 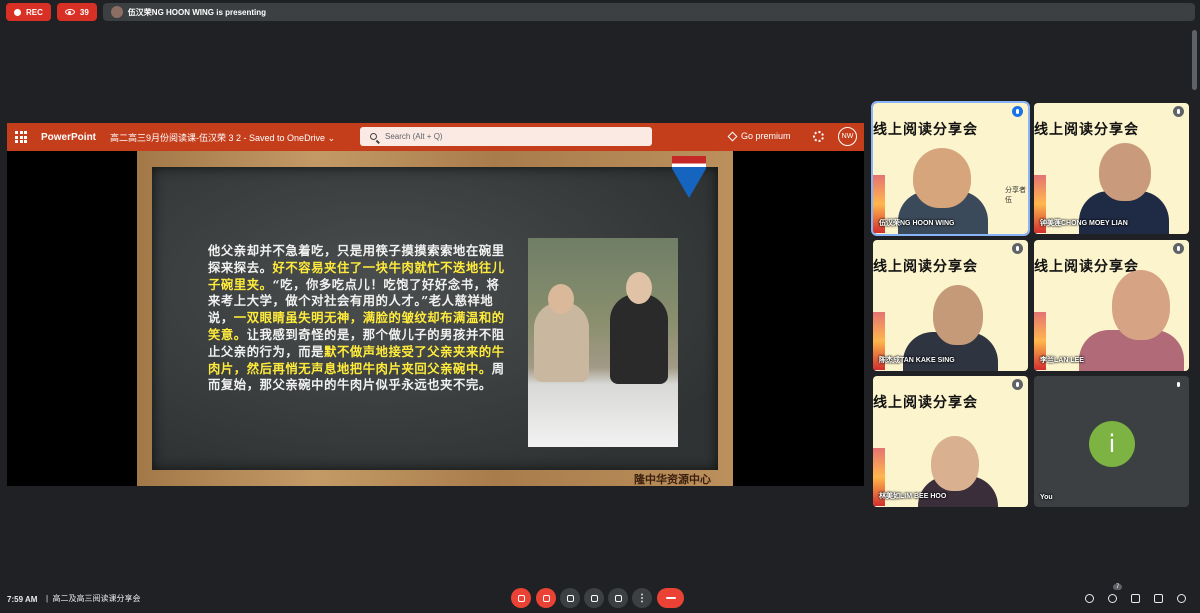 What do you see at coordinates (732, 136) in the screenshot?
I see `diamond-icon` at bounding box center [732, 136].